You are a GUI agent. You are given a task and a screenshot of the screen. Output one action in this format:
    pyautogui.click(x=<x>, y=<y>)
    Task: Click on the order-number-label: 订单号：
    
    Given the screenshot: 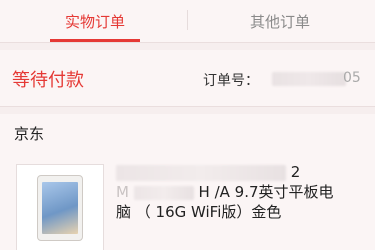 What is the action you would take?
    pyautogui.click(x=231, y=81)
    